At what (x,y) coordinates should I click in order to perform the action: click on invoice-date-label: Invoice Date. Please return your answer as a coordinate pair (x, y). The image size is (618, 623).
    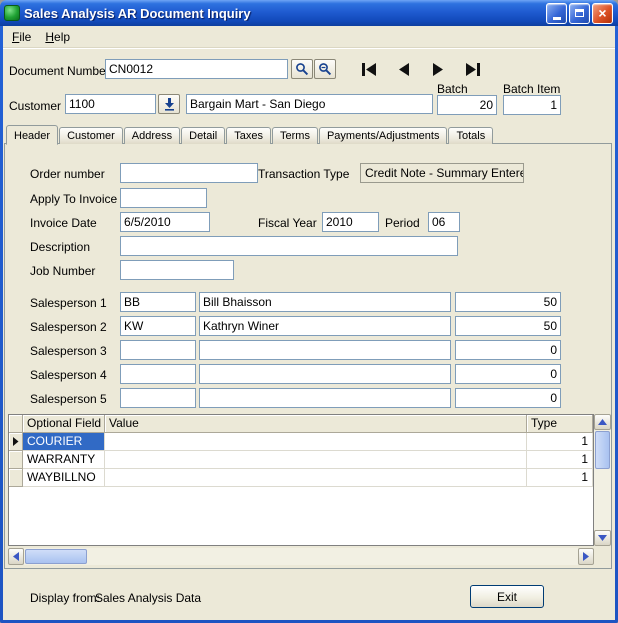
    Looking at the image, I should click on (63, 223).